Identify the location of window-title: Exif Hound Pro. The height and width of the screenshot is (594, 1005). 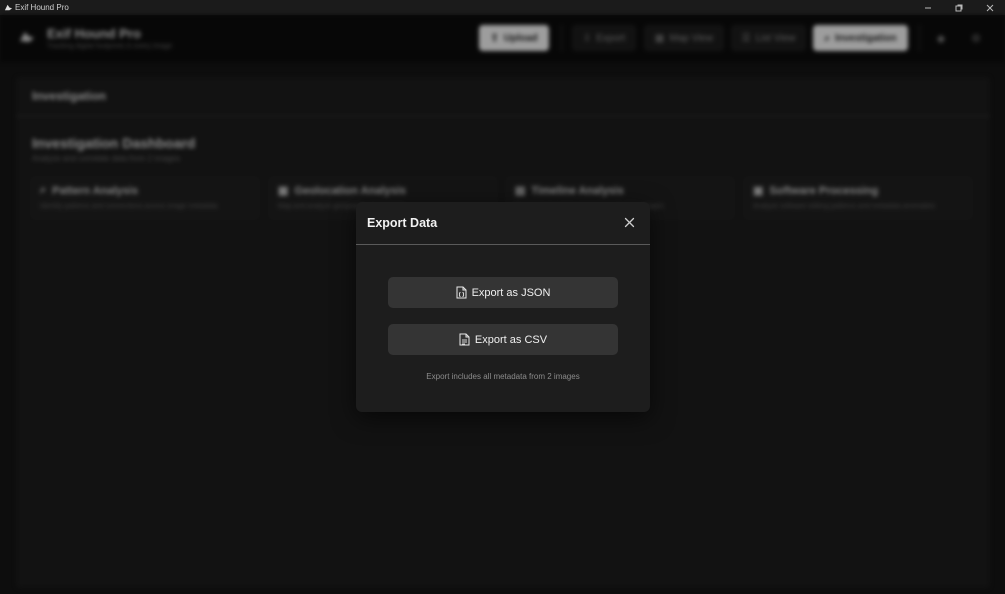
(42, 7).